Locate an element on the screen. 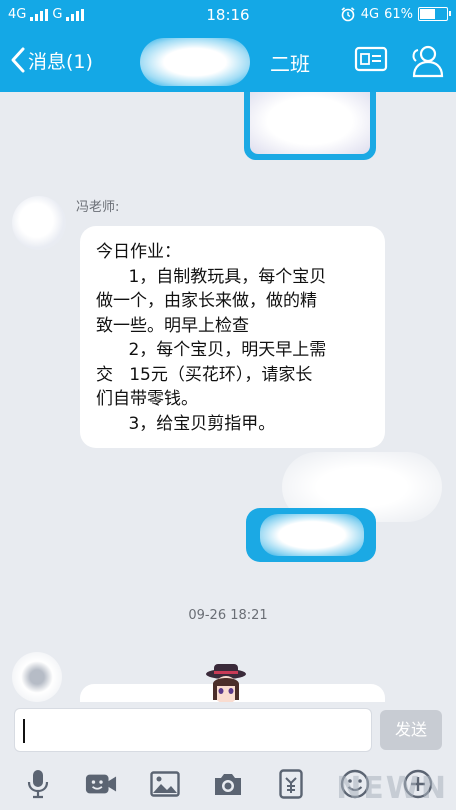 The height and width of the screenshot is (810, 456). microphone-icon is located at coordinates (38, 784).